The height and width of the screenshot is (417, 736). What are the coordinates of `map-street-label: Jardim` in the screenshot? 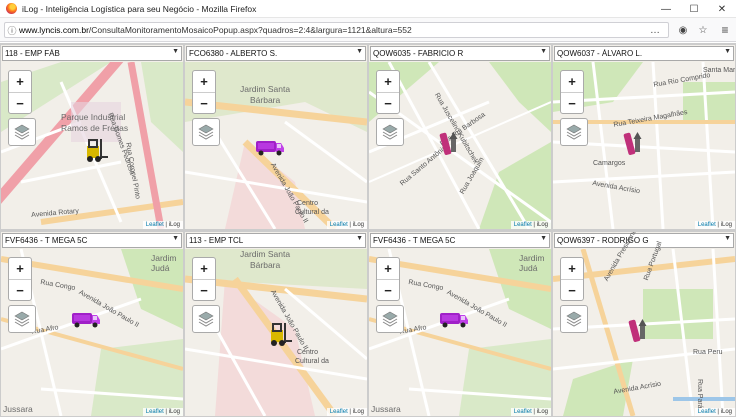 It's located at (532, 258).